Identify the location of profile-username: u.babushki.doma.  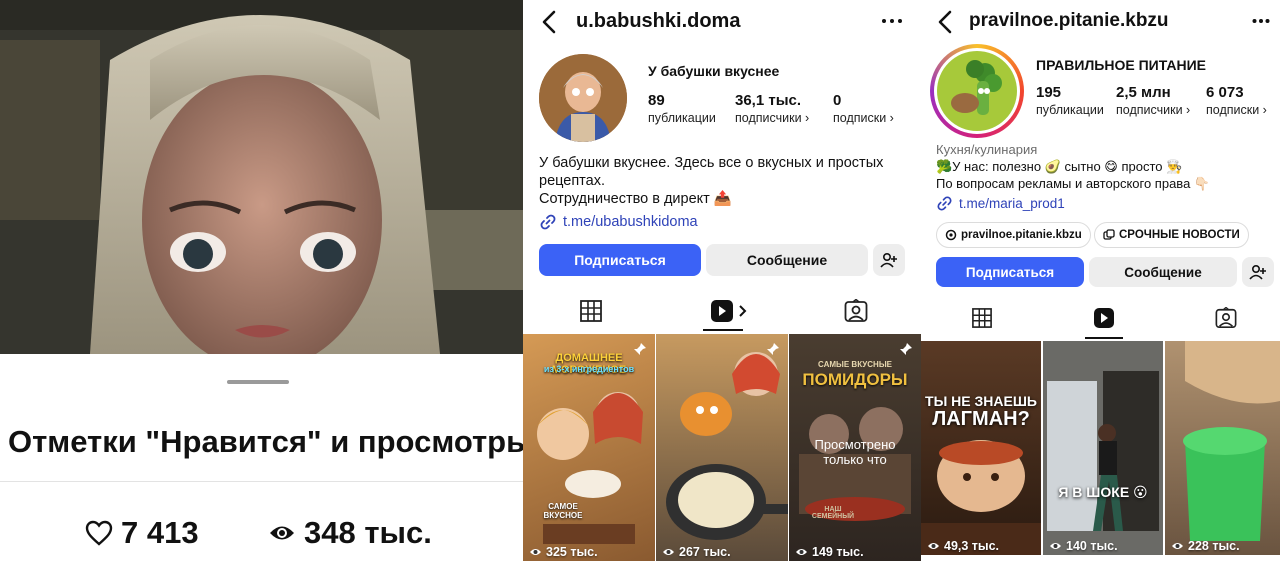
(658, 21).